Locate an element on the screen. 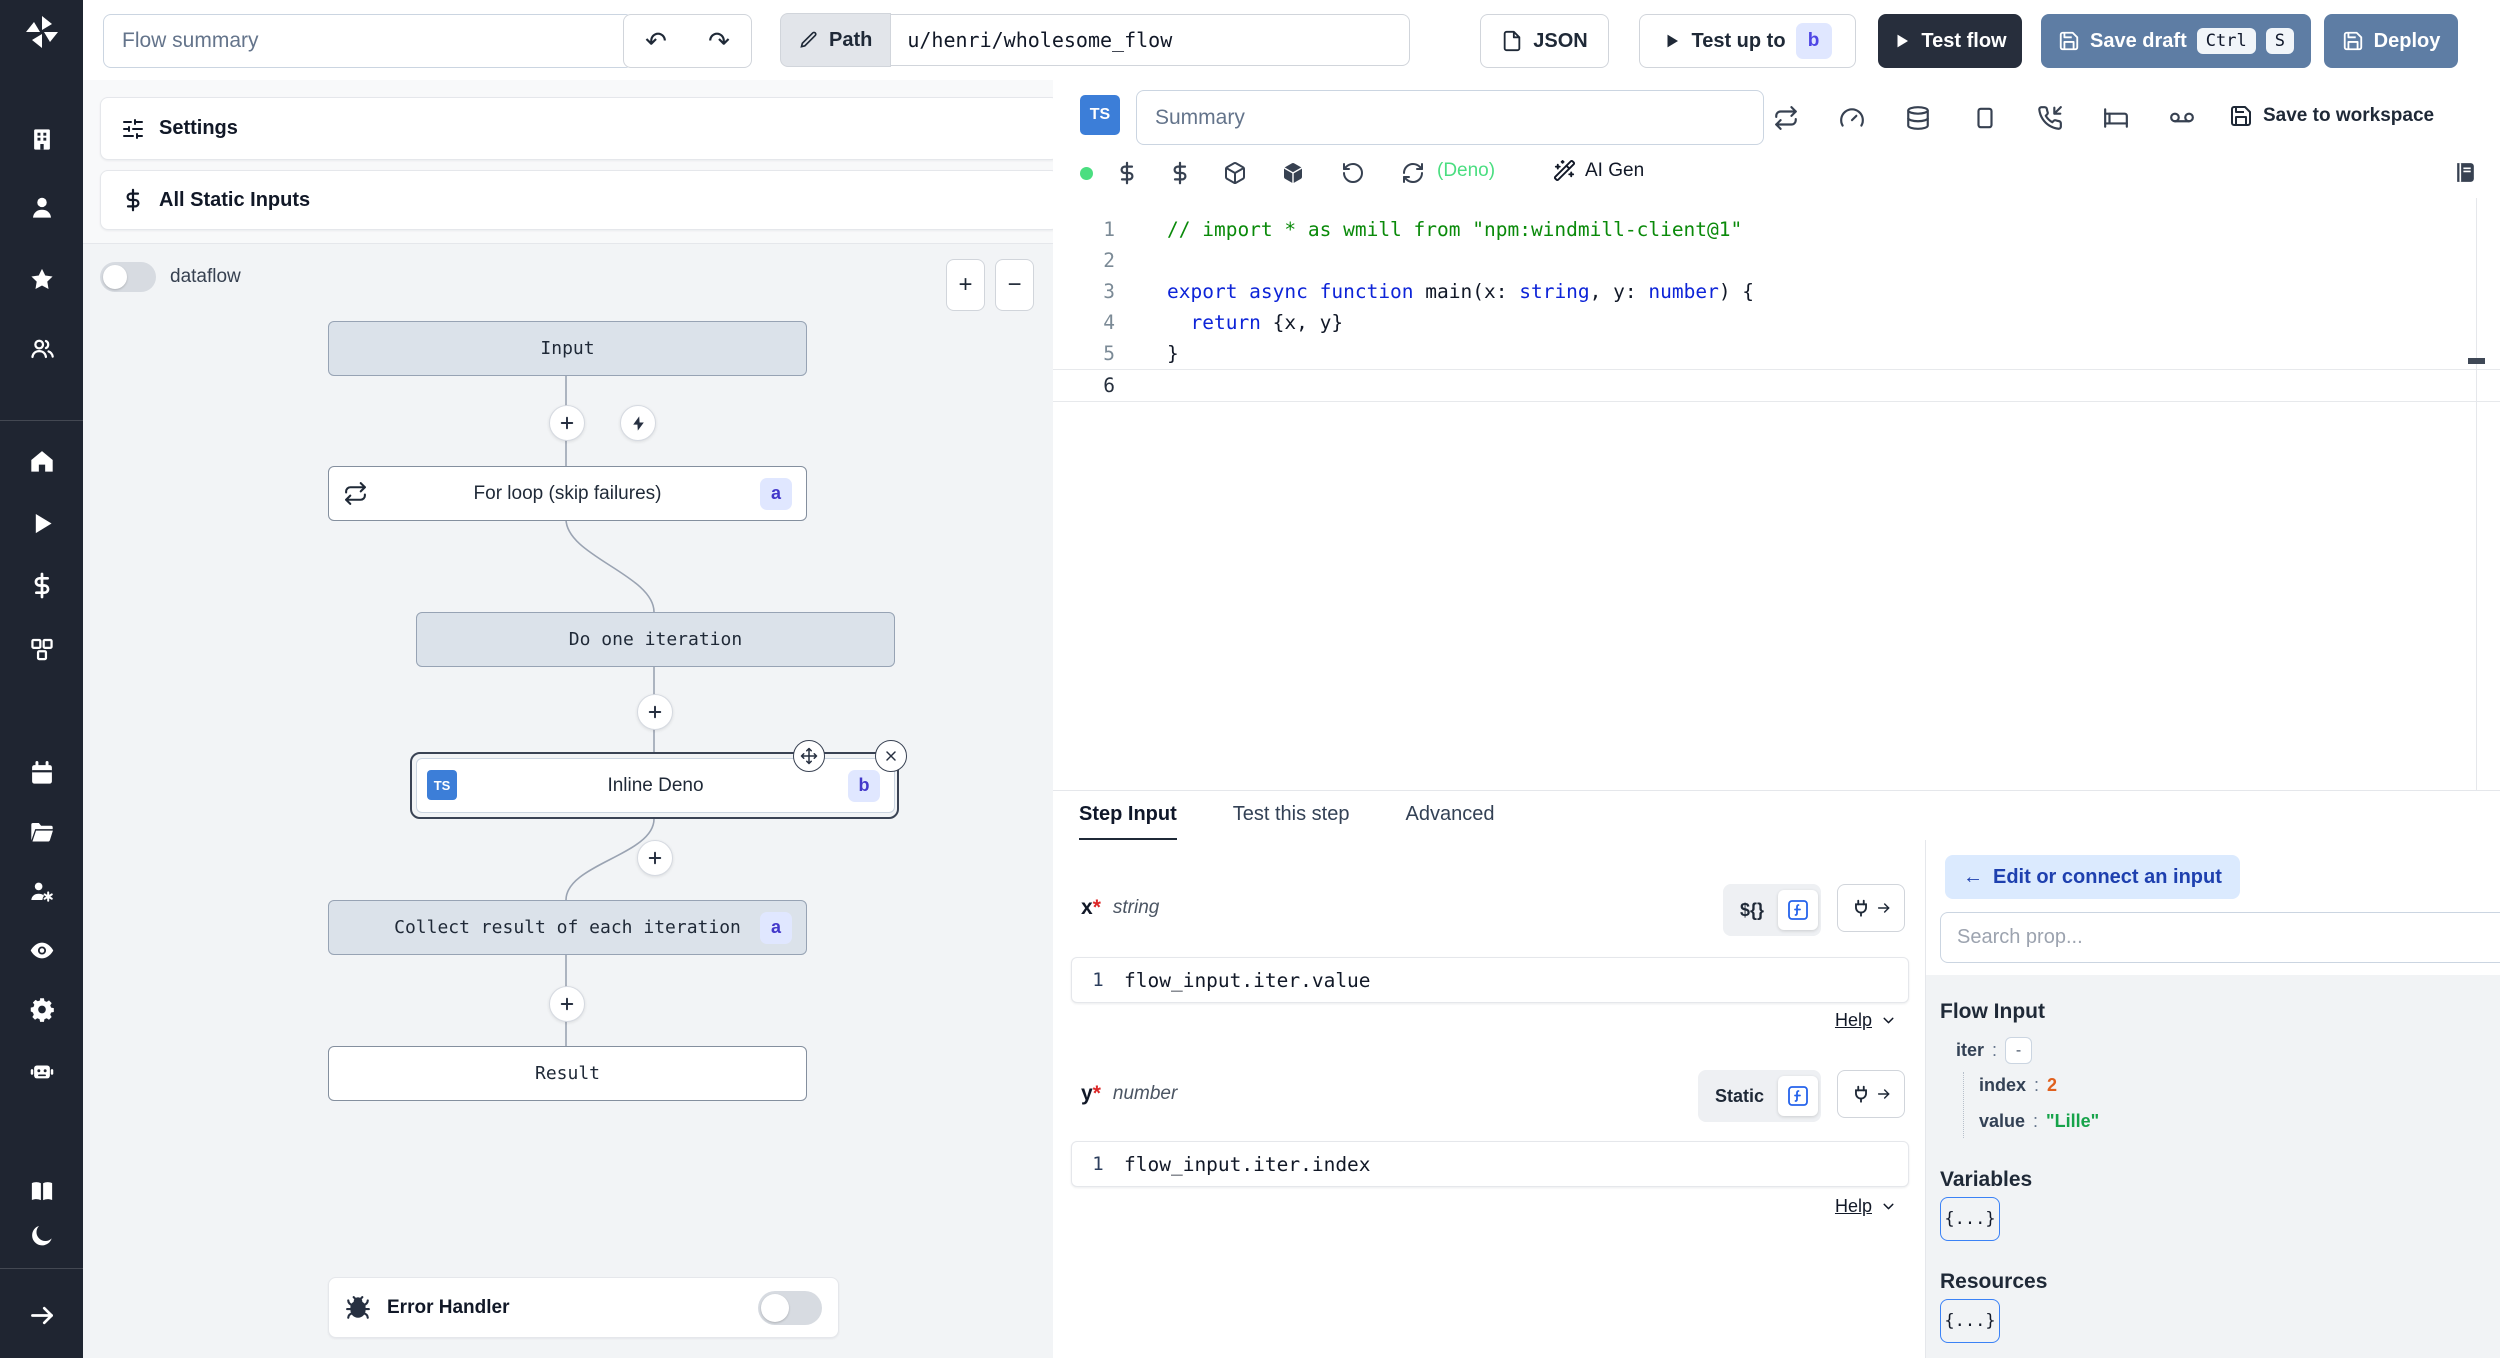  tab-advanced: Advanced is located at coordinates (1449, 816).